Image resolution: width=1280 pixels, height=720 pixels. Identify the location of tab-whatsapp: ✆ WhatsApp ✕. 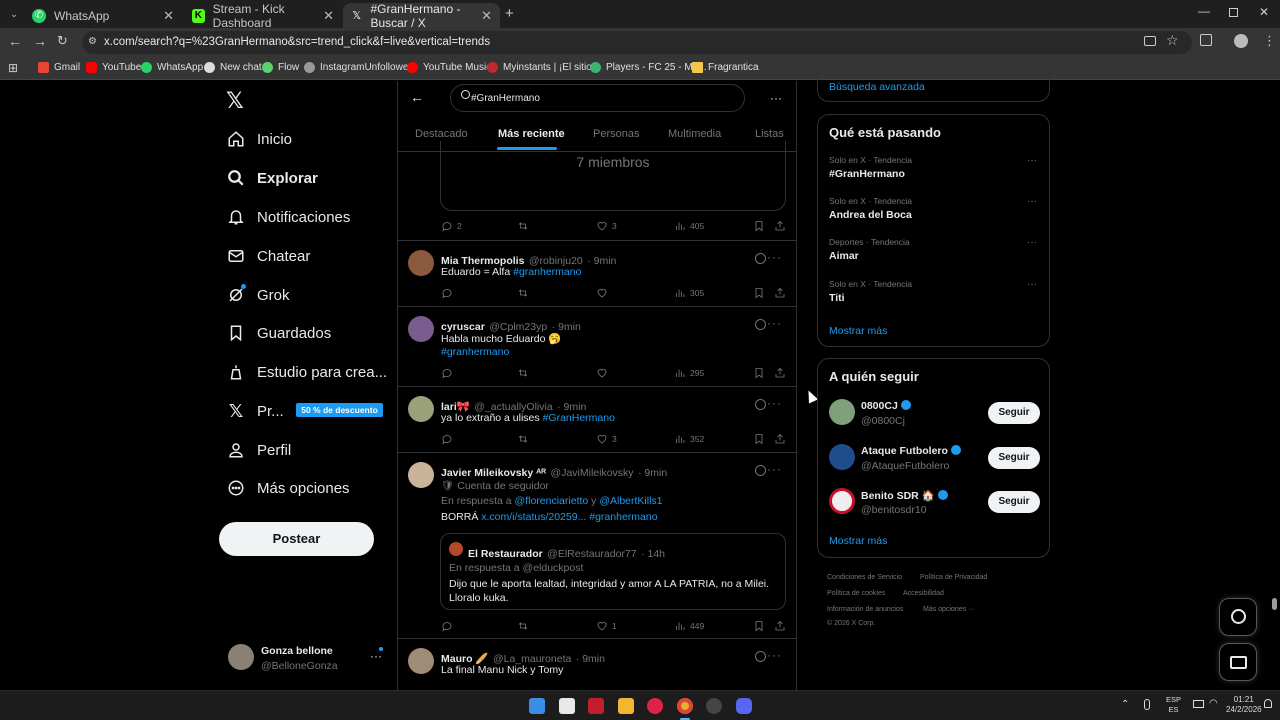
(103, 15).